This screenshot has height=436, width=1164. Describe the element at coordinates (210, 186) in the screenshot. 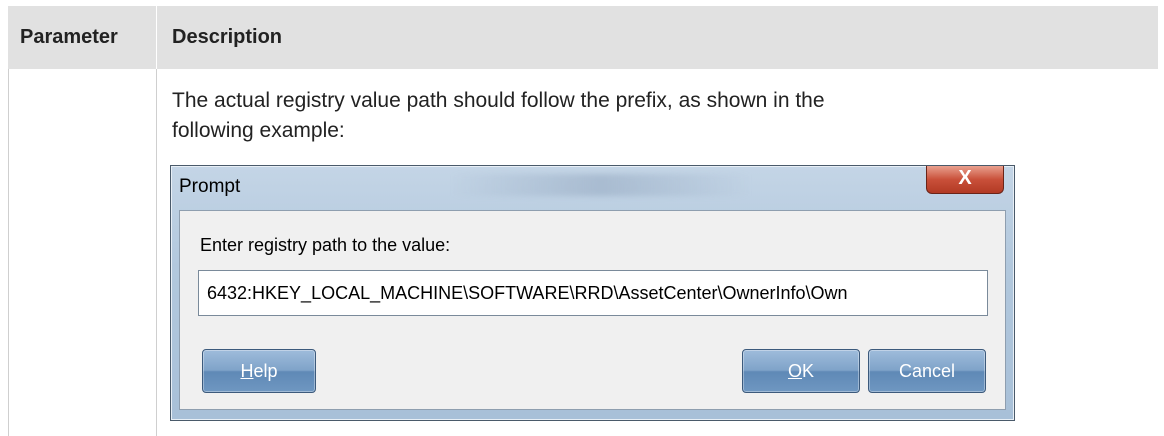

I see `dialog-title: Prompt` at that location.